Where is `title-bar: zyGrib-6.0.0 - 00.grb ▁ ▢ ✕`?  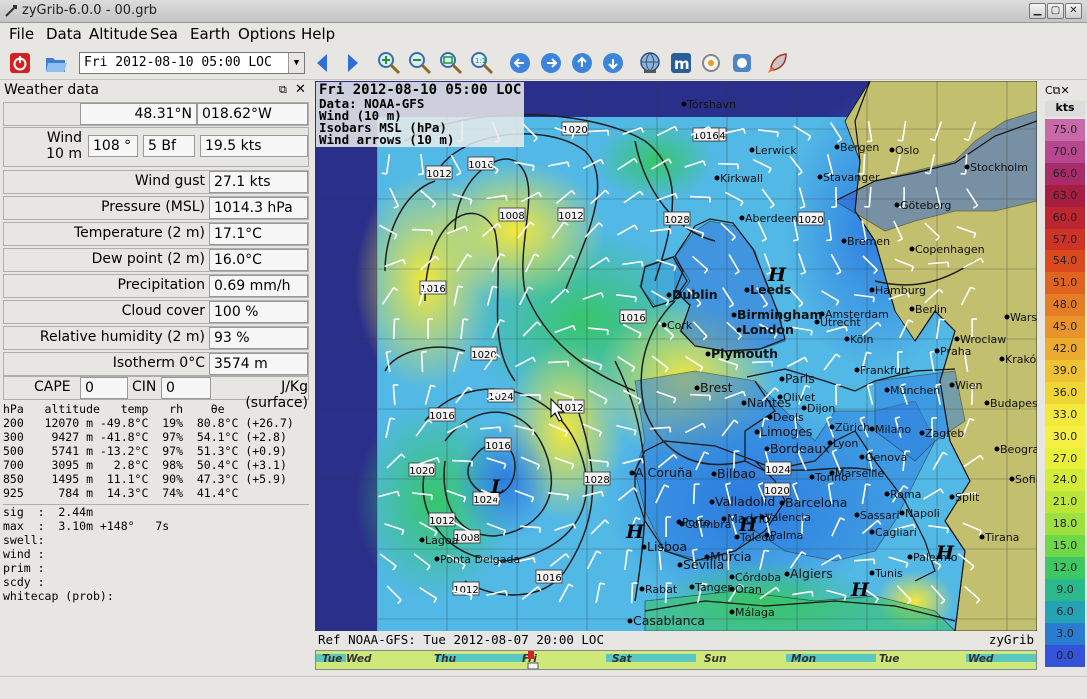
title-bar: zyGrib-6.0.0 - 00.grb ▁ ▢ ✕ is located at coordinates (543, 11).